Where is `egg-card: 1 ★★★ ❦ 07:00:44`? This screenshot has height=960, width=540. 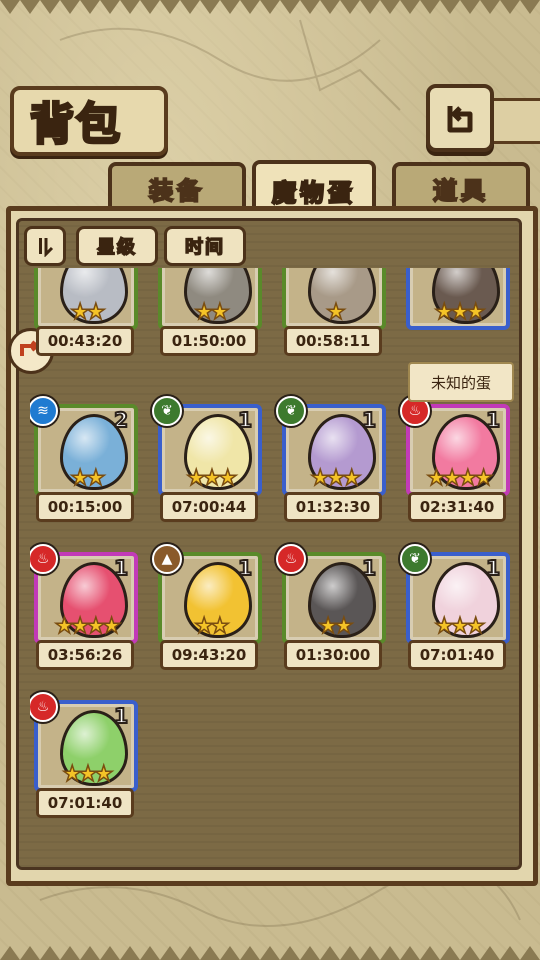 egg-card: 1 ★★★ ❦ 07:00:44 is located at coordinates (207, 466).